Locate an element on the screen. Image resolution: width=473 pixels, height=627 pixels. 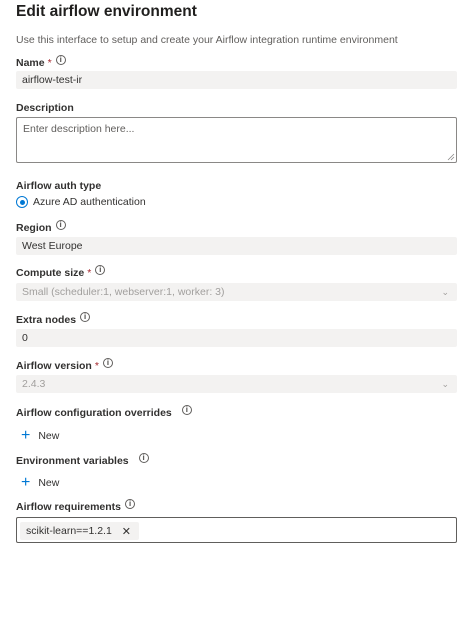
compute-size-label: Compute size * i is located at coordinates (61, 272).